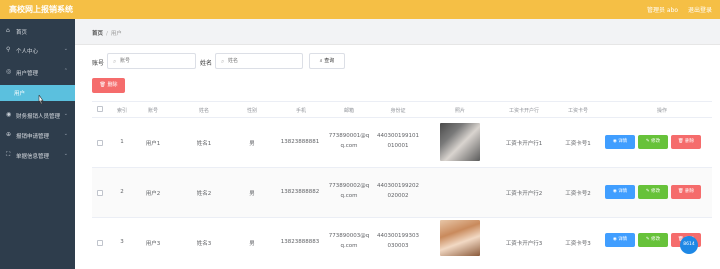  Describe the element at coordinates (203, 111) in the screenshot. I see `col-name: 姓名` at that location.